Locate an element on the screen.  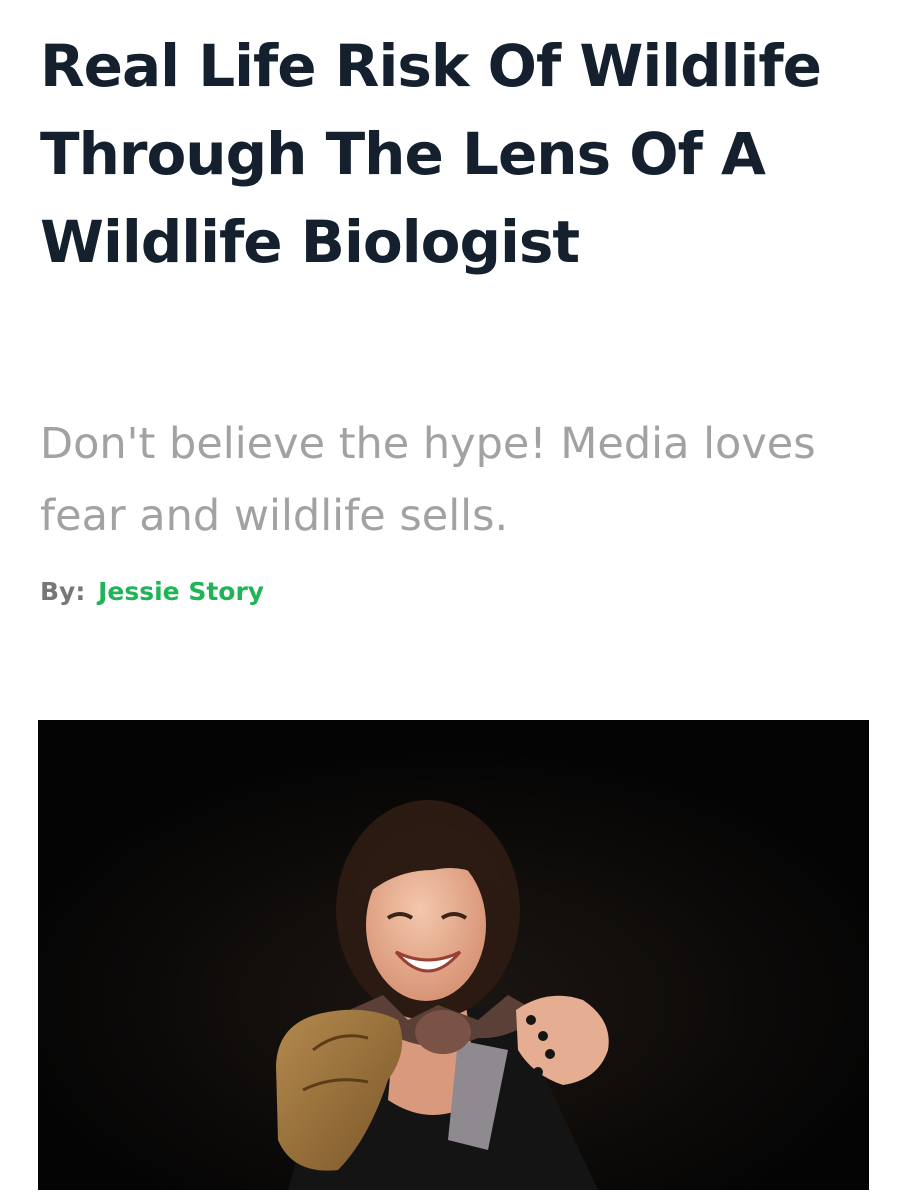
byline: By: Jessie Story is located at coordinates (152, 592).